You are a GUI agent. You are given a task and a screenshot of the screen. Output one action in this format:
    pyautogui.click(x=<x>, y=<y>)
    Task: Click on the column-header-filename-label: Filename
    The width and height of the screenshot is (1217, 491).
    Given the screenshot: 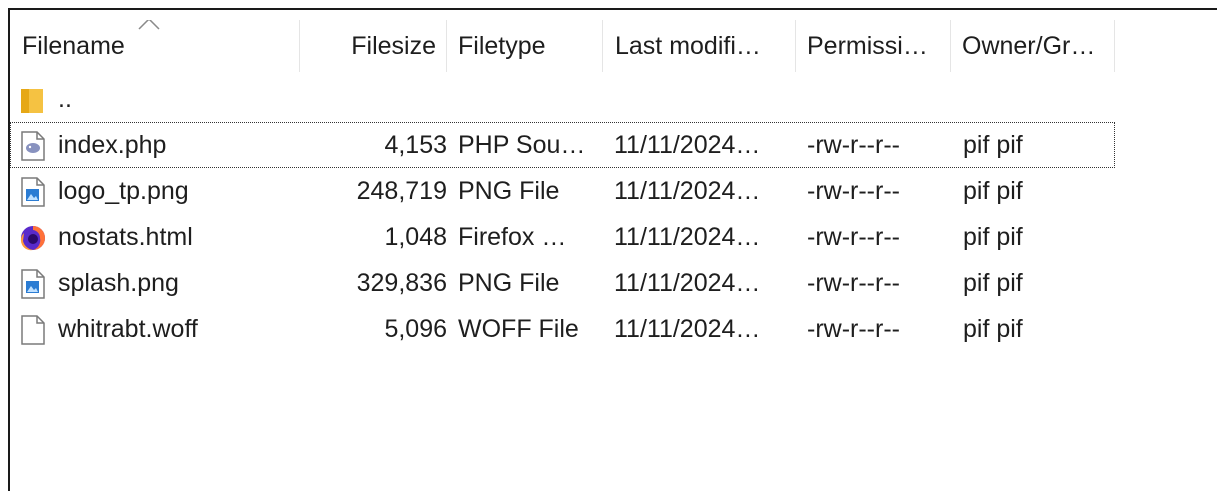 What is the action you would take?
    pyautogui.click(x=73, y=46)
    